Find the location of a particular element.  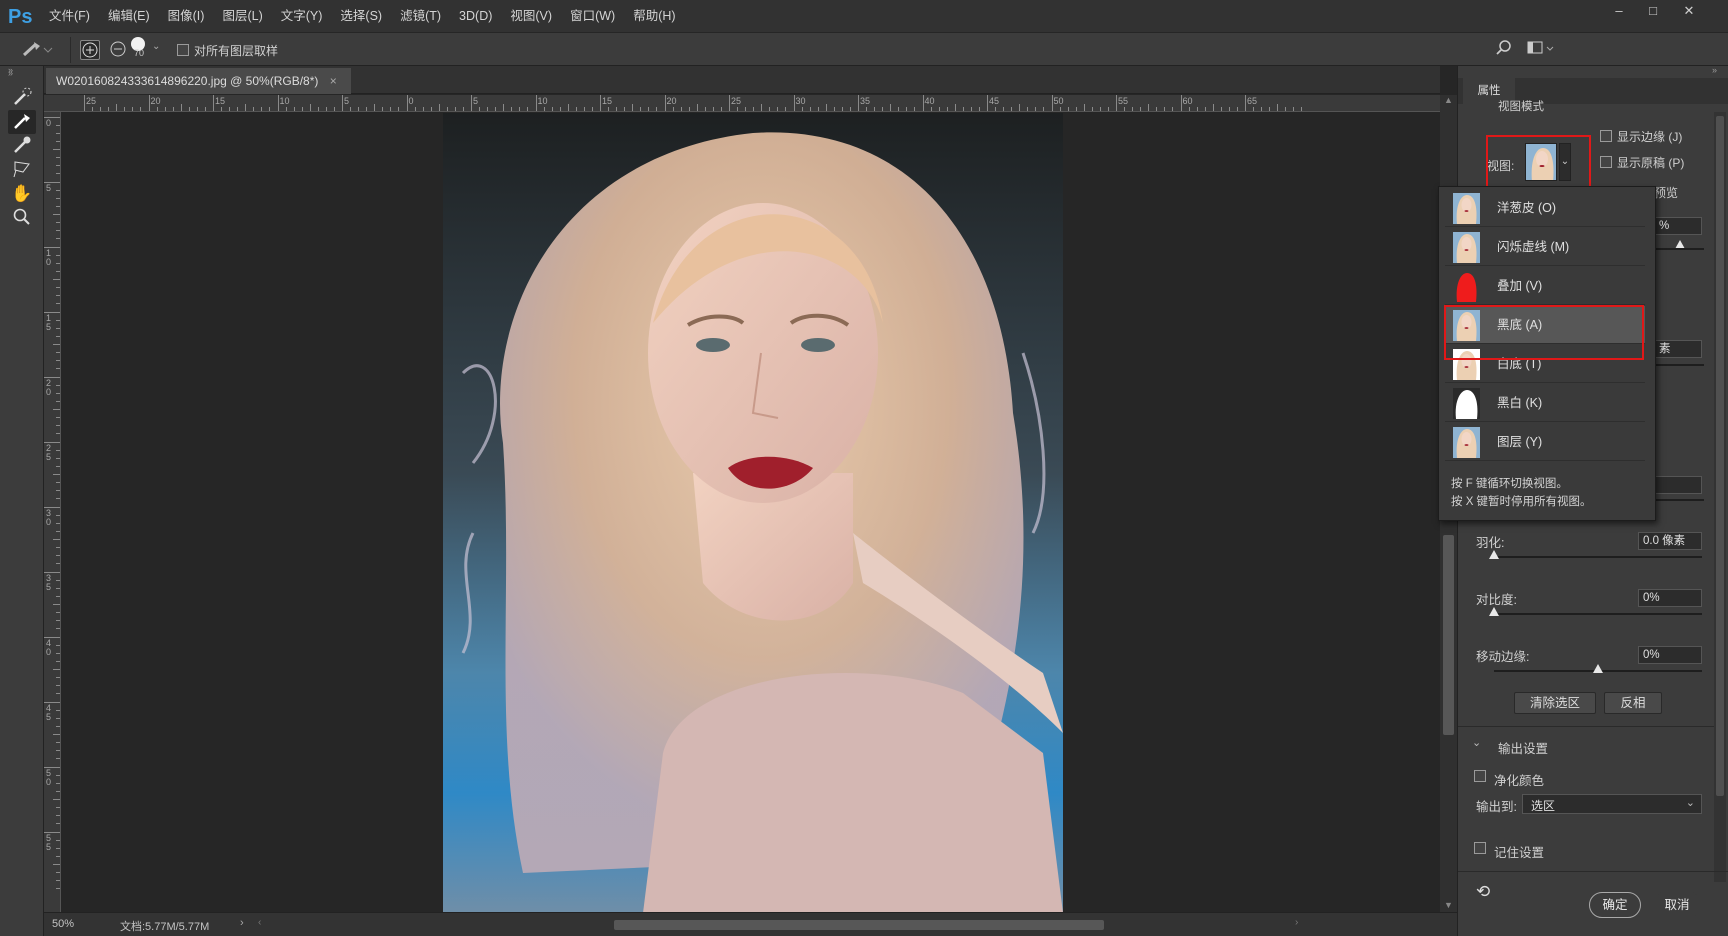

output-settings-heading: 输出设置 is located at coordinates (1523, 749).